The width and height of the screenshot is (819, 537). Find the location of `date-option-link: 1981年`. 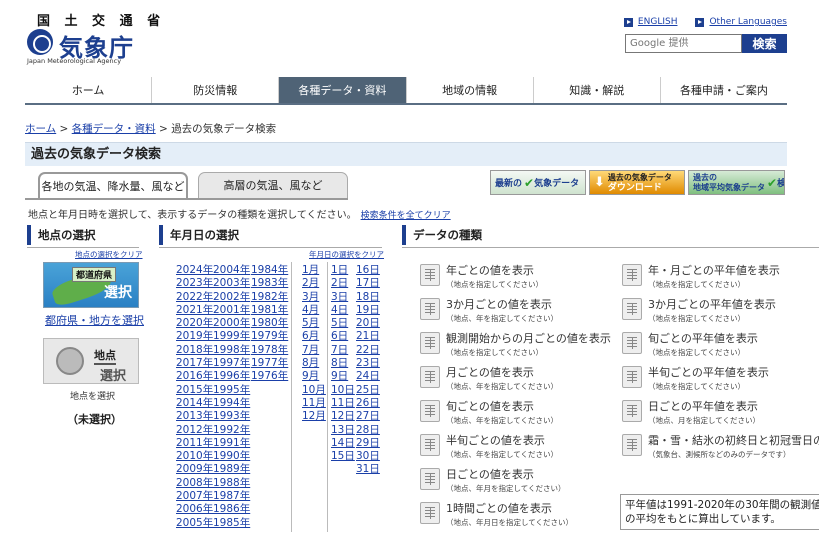

date-option-link: 1981年 is located at coordinates (269, 310).